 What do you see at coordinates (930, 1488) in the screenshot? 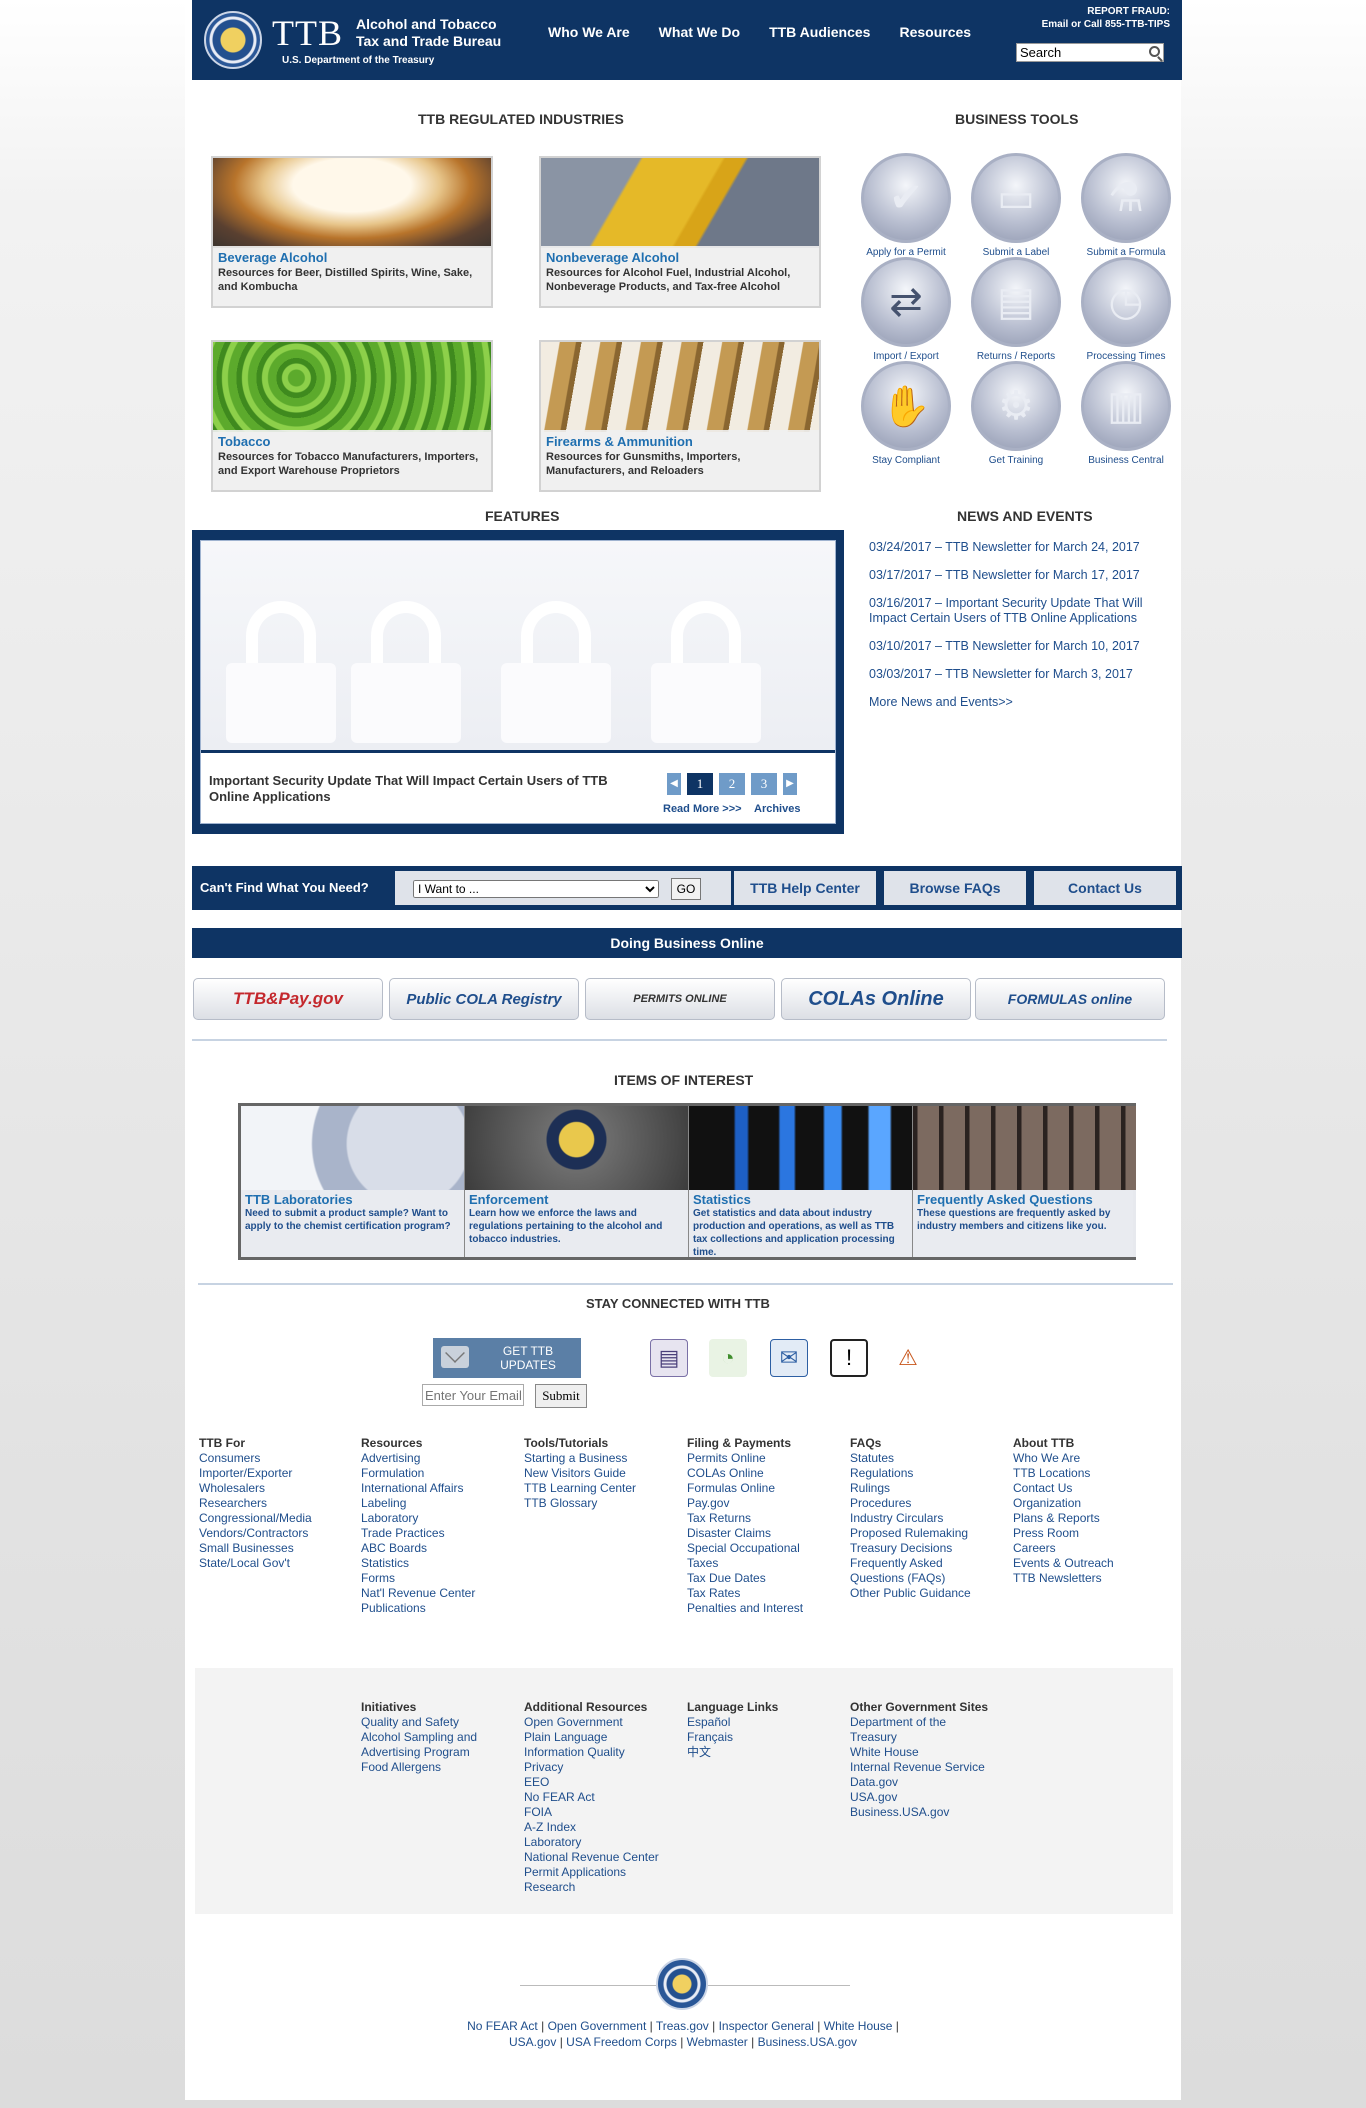
I see `footer-link: Rulings` at bounding box center [930, 1488].